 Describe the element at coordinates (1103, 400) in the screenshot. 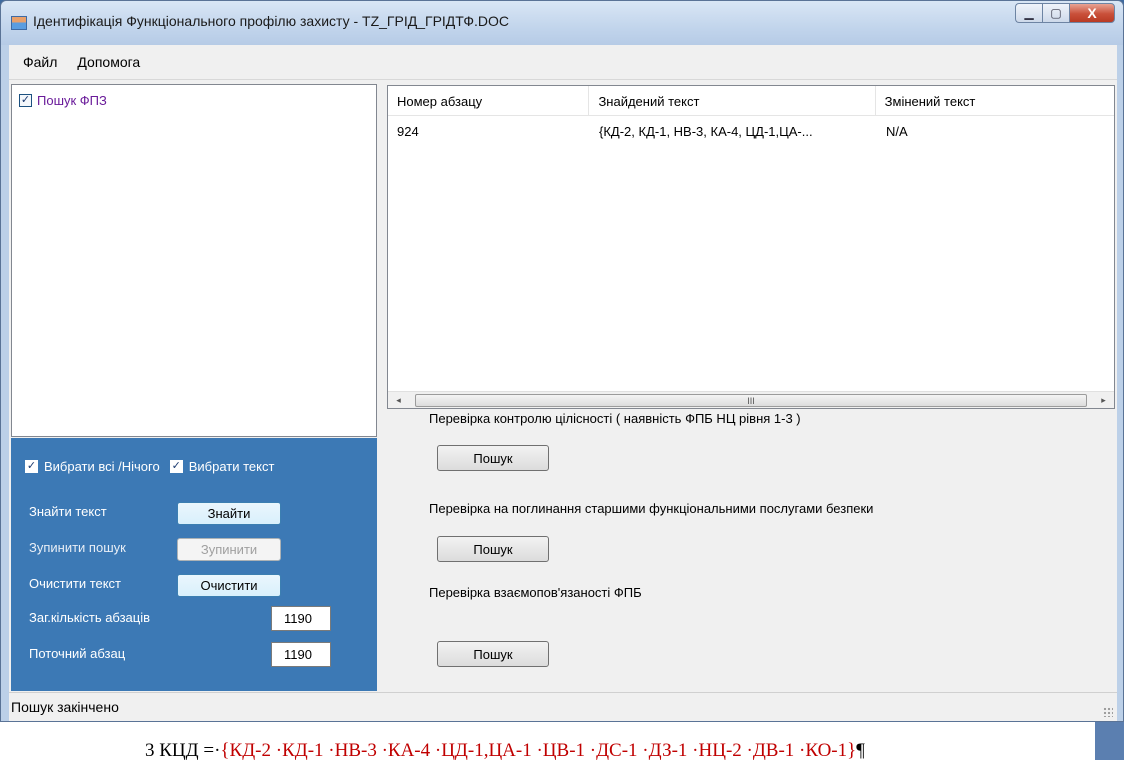

I see `scroll-right-icon: ▸` at that location.